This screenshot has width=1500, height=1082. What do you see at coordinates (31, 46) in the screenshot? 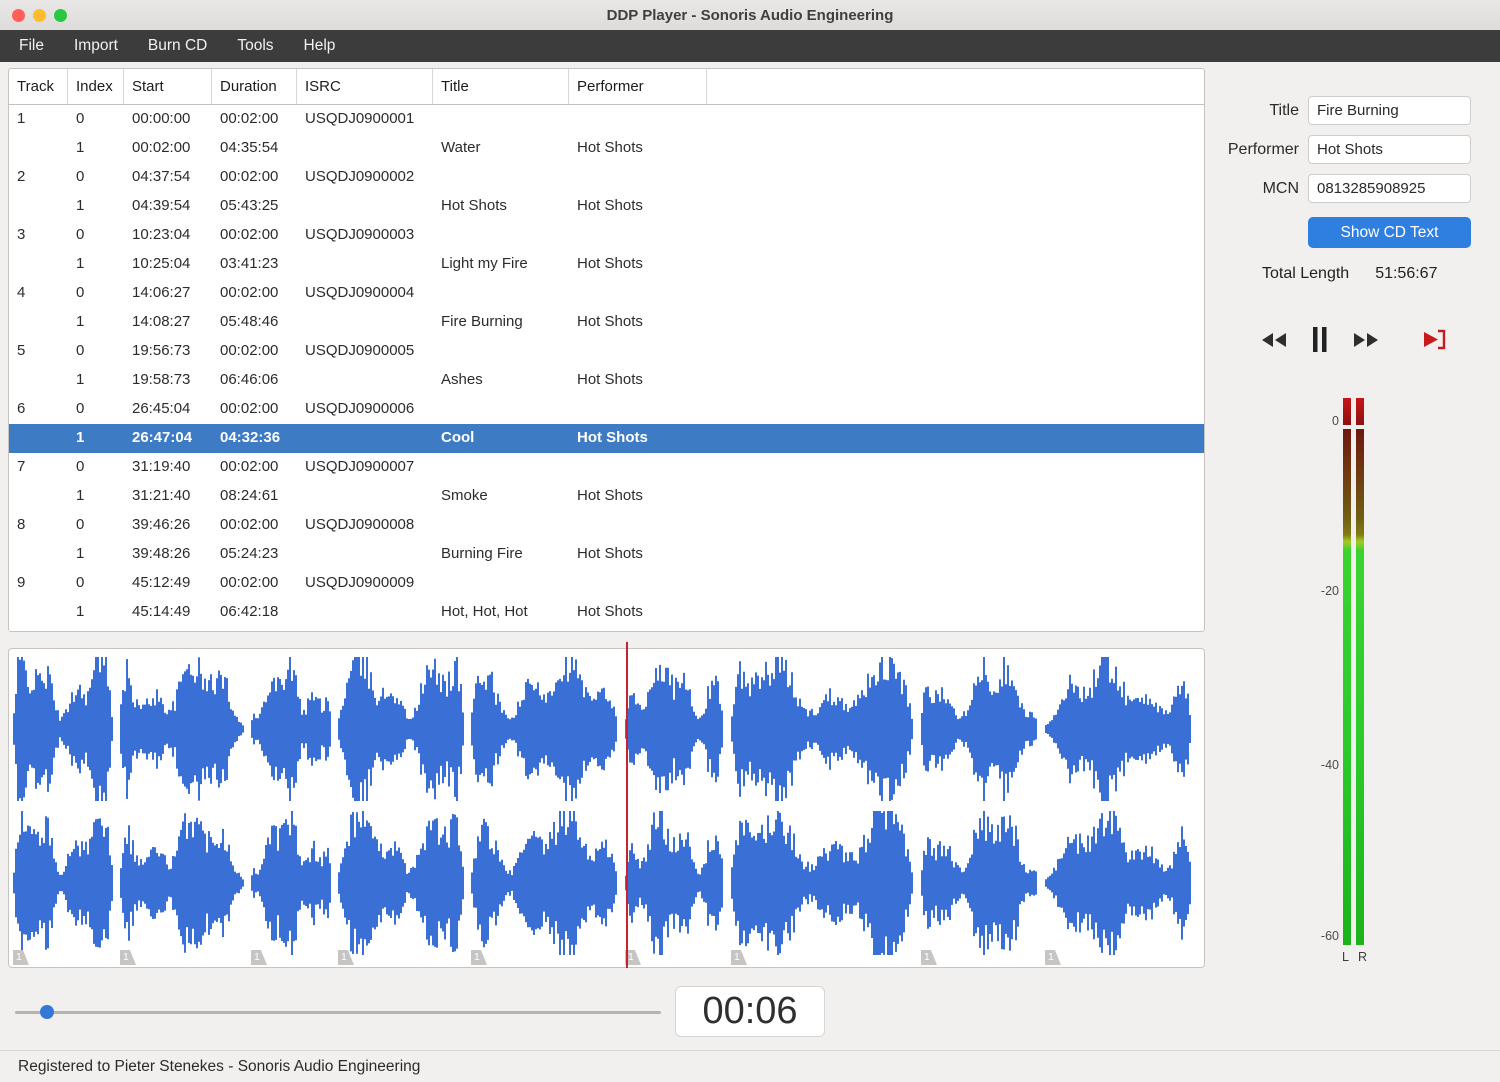
I see `menu-file: File` at bounding box center [31, 46].